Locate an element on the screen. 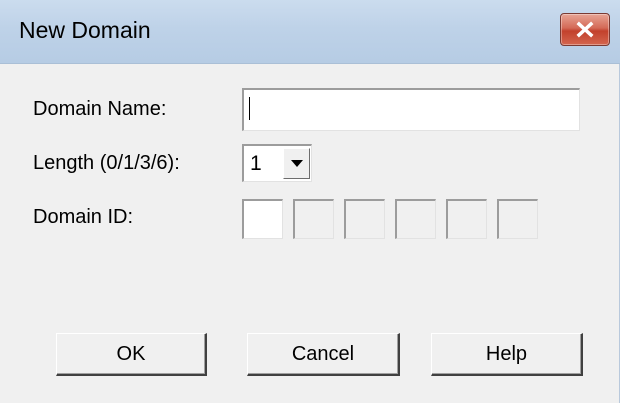 The image size is (621, 404). close-icon is located at coordinates (585, 29).